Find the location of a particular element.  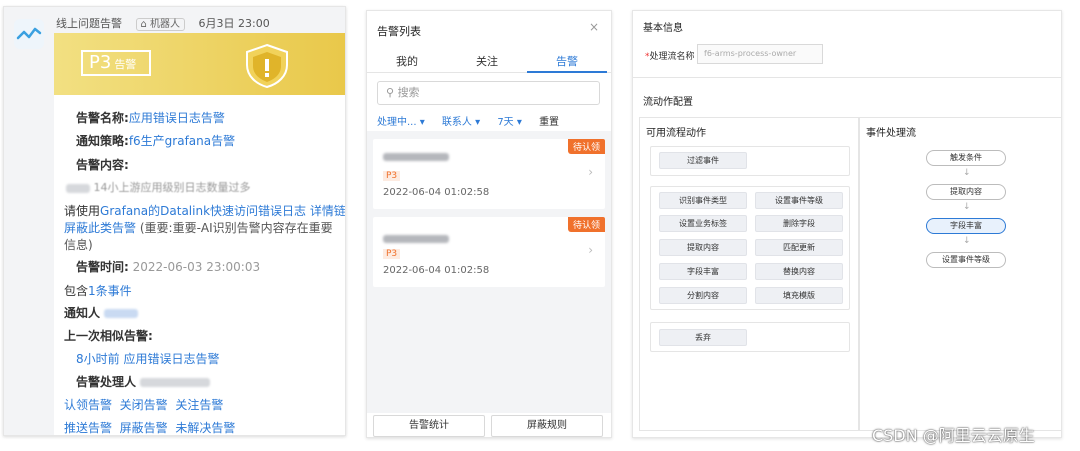

robot-label: 机器人 is located at coordinates (165, 24).